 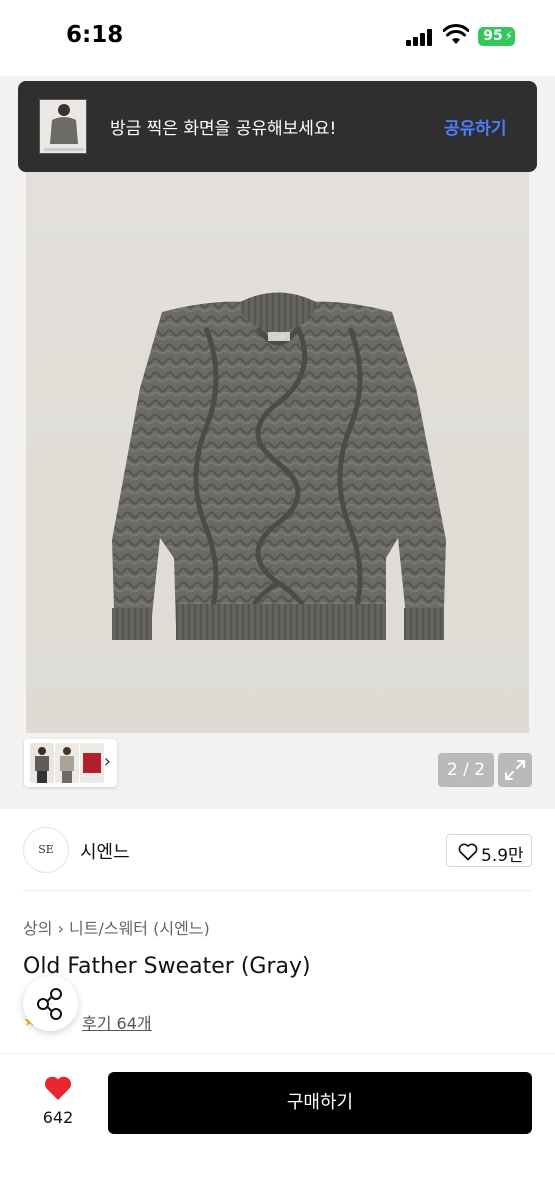 I want to click on status-time: 6:18, so click(x=95, y=35).